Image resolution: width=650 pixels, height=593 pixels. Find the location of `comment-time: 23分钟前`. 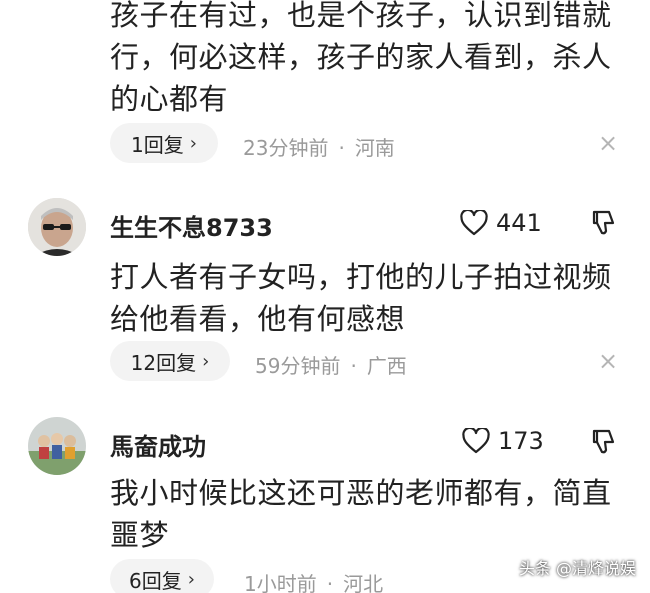

comment-time: 23分钟前 is located at coordinates (286, 148).